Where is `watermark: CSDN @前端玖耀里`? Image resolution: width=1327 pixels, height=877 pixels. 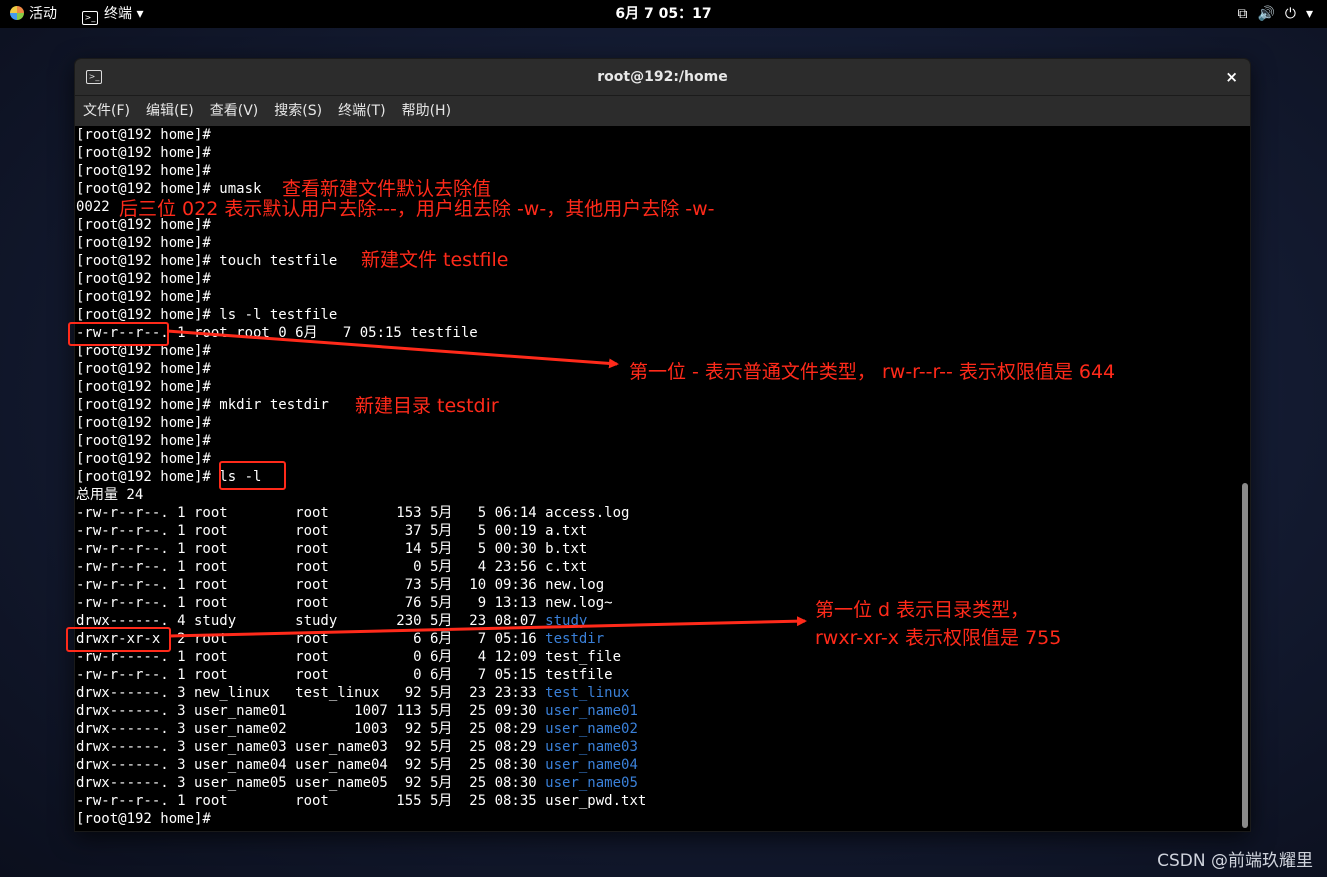
watermark: CSDN @前端玖耀里 is located at coordinates (1235, 861).